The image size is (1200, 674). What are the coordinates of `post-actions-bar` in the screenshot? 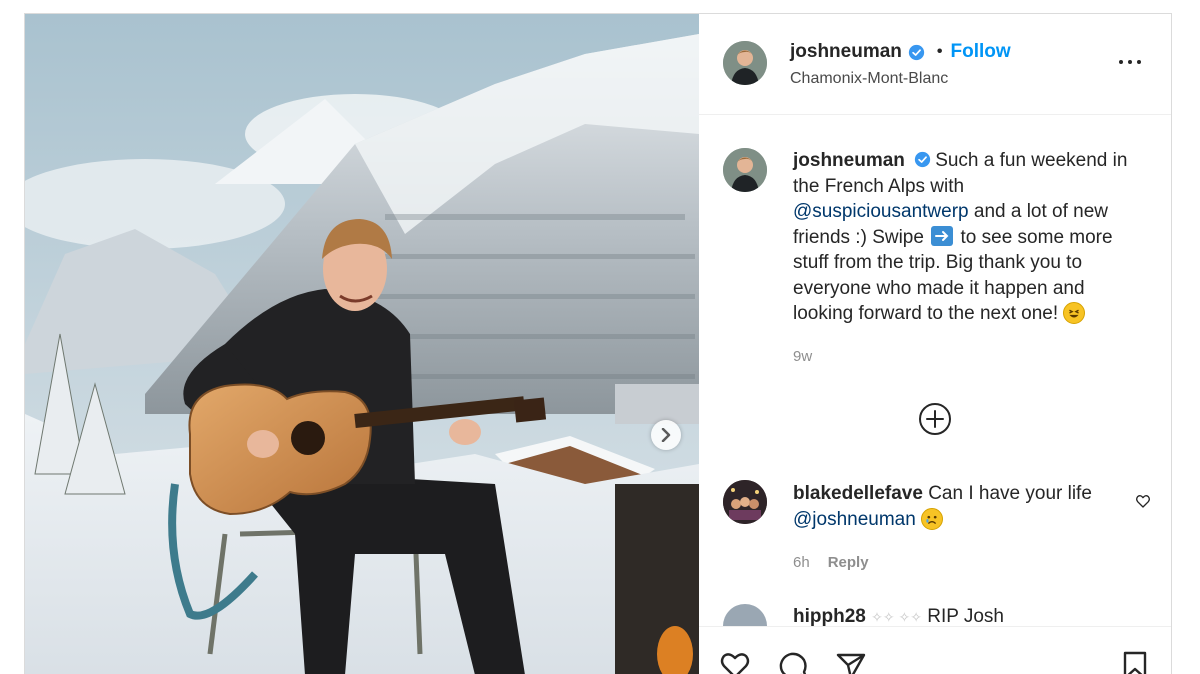 It's located at (935, 650).